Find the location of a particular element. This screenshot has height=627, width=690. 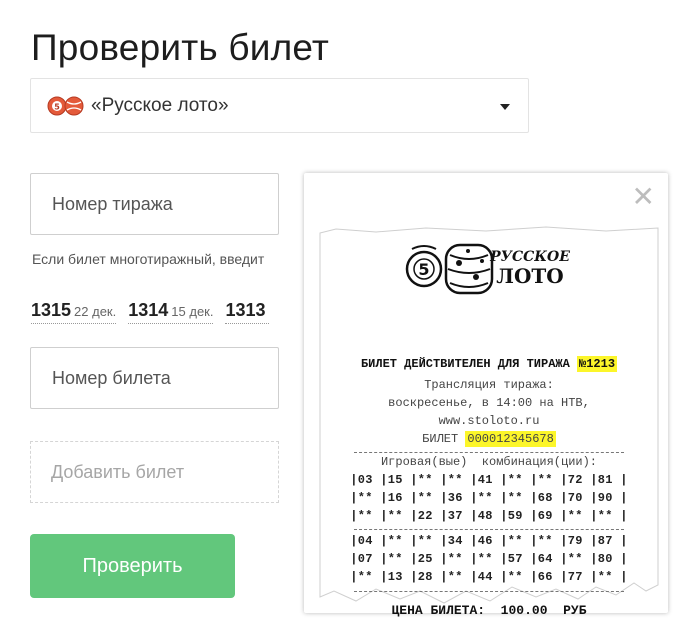

logo-text-bottom: ЛОТО is located at coordinates (529, 276).